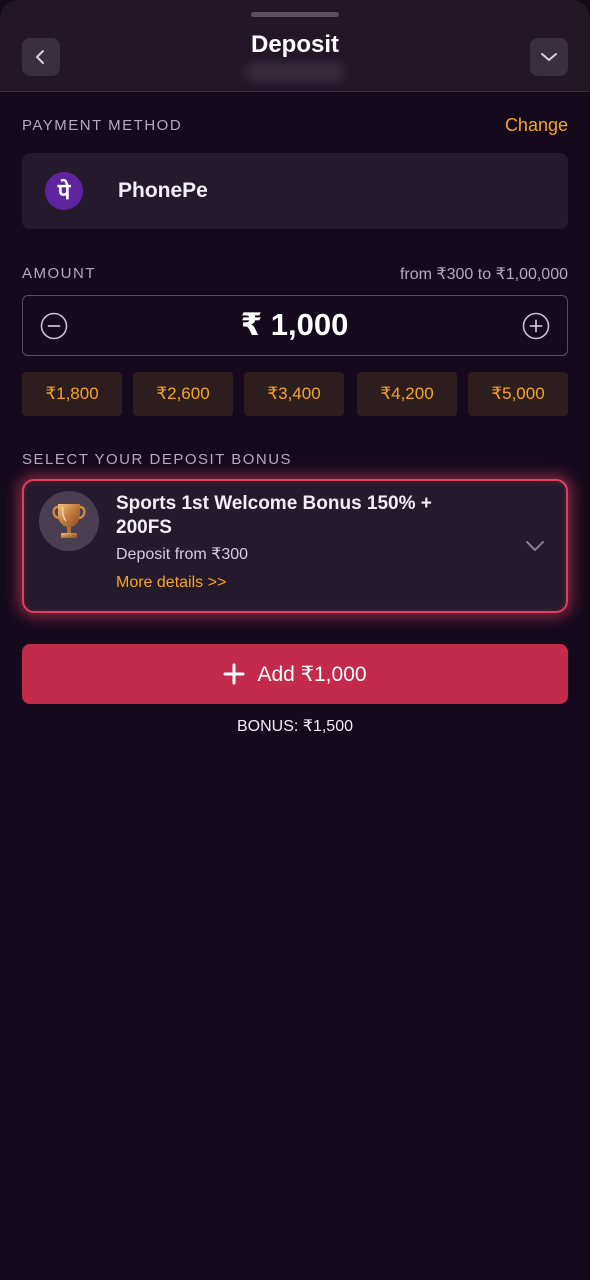 Image resolution: width=590 pixels, height=1280 pixels. What do you see at coordinates (312, 674) in the screenshot?
I see `add-deposit-label: Add ₹1,000` at bounding box center [312, 674].